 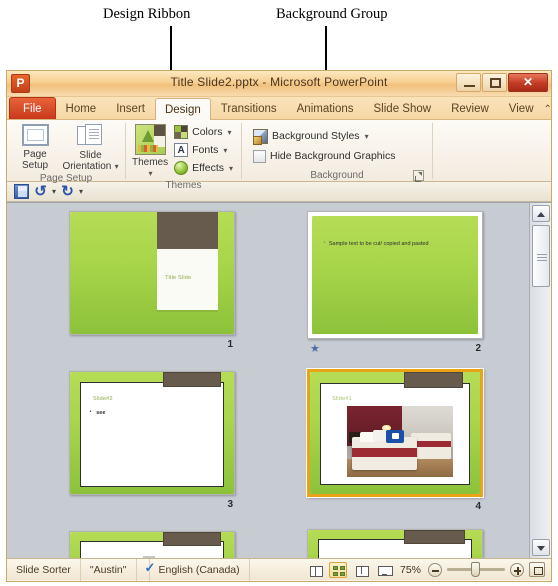 What do you see at coordinates (150, 139) in the screenshot?
I see `themes-gallery-icon` at bounding box center [150, 139].